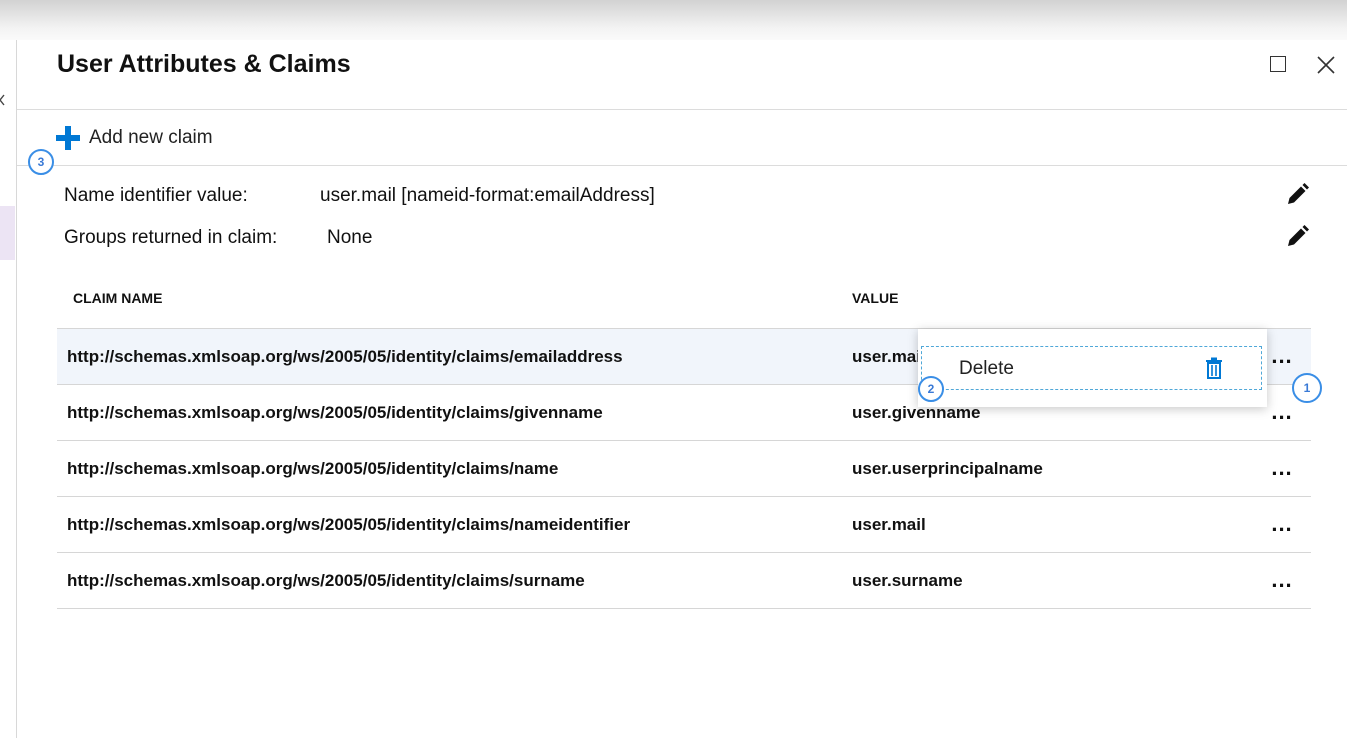 The height and width of the screenshot is (738, 1347). I want to click on row-context-menu: Delete, so click(1092, 368).